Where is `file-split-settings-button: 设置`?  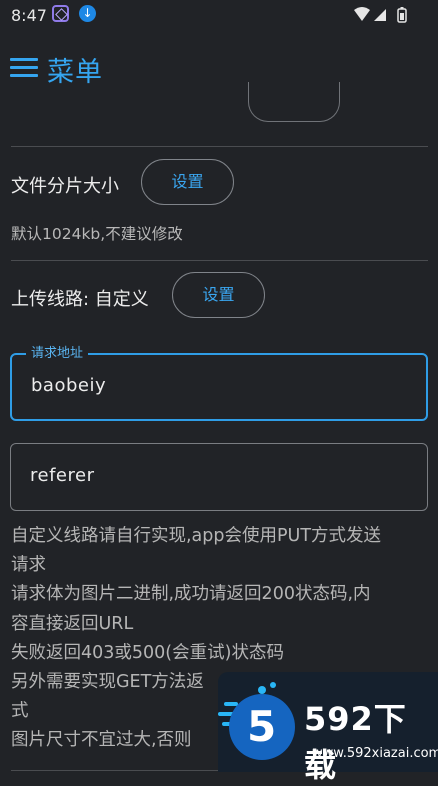
file-split-settings-button: 设置 is located at coordinates (187, 182).